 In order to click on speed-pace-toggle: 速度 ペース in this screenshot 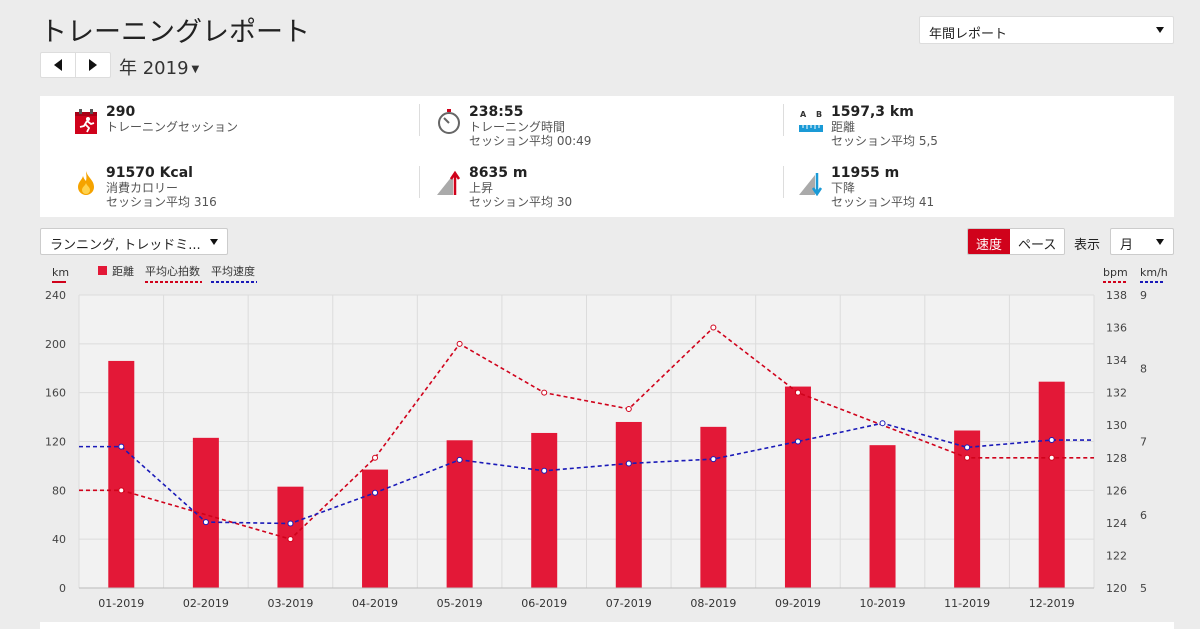, I will do `click(1016, 241)`.